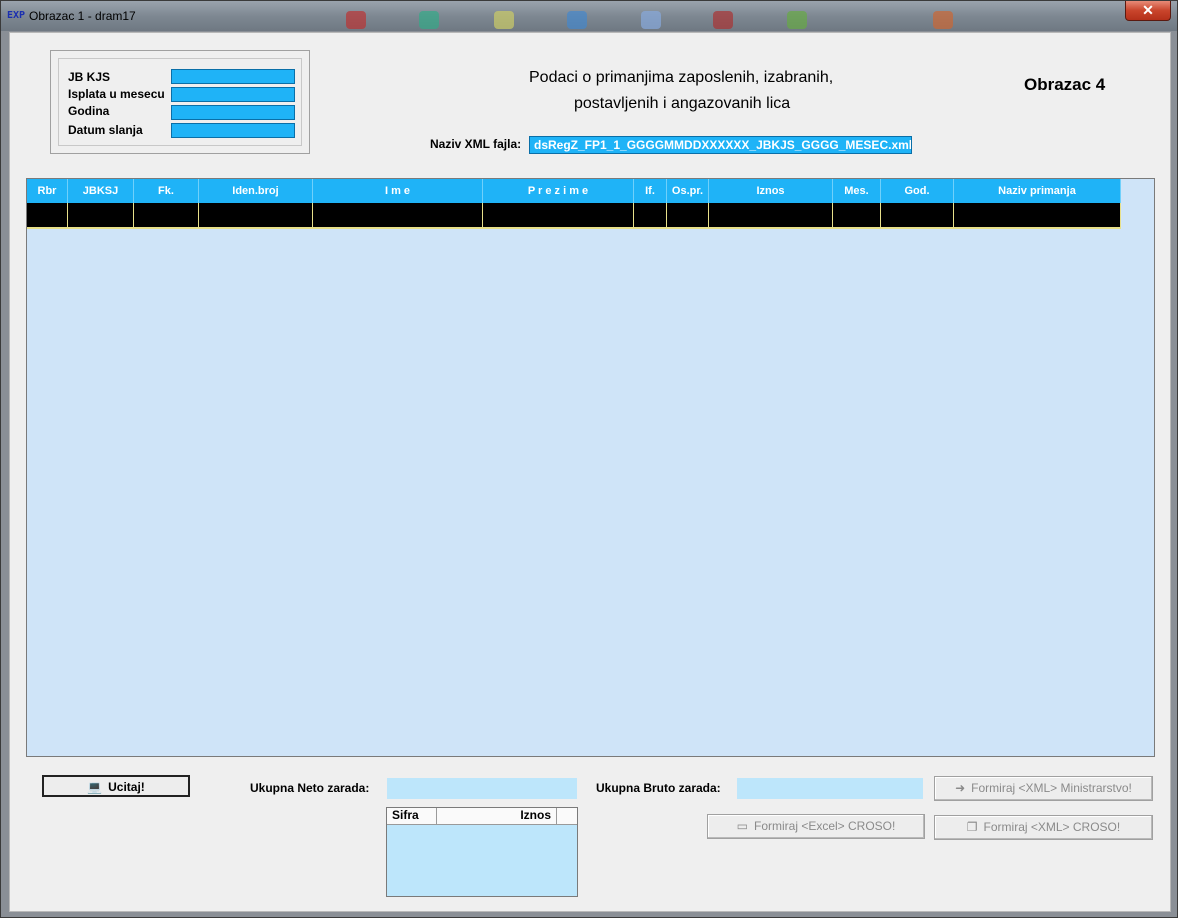 This screenshot has height=918, width=1178. What do you see at coordinates (1148, 11) in the screenshot?
I see `close-button: ✕` at bounding box center [1148, 11].